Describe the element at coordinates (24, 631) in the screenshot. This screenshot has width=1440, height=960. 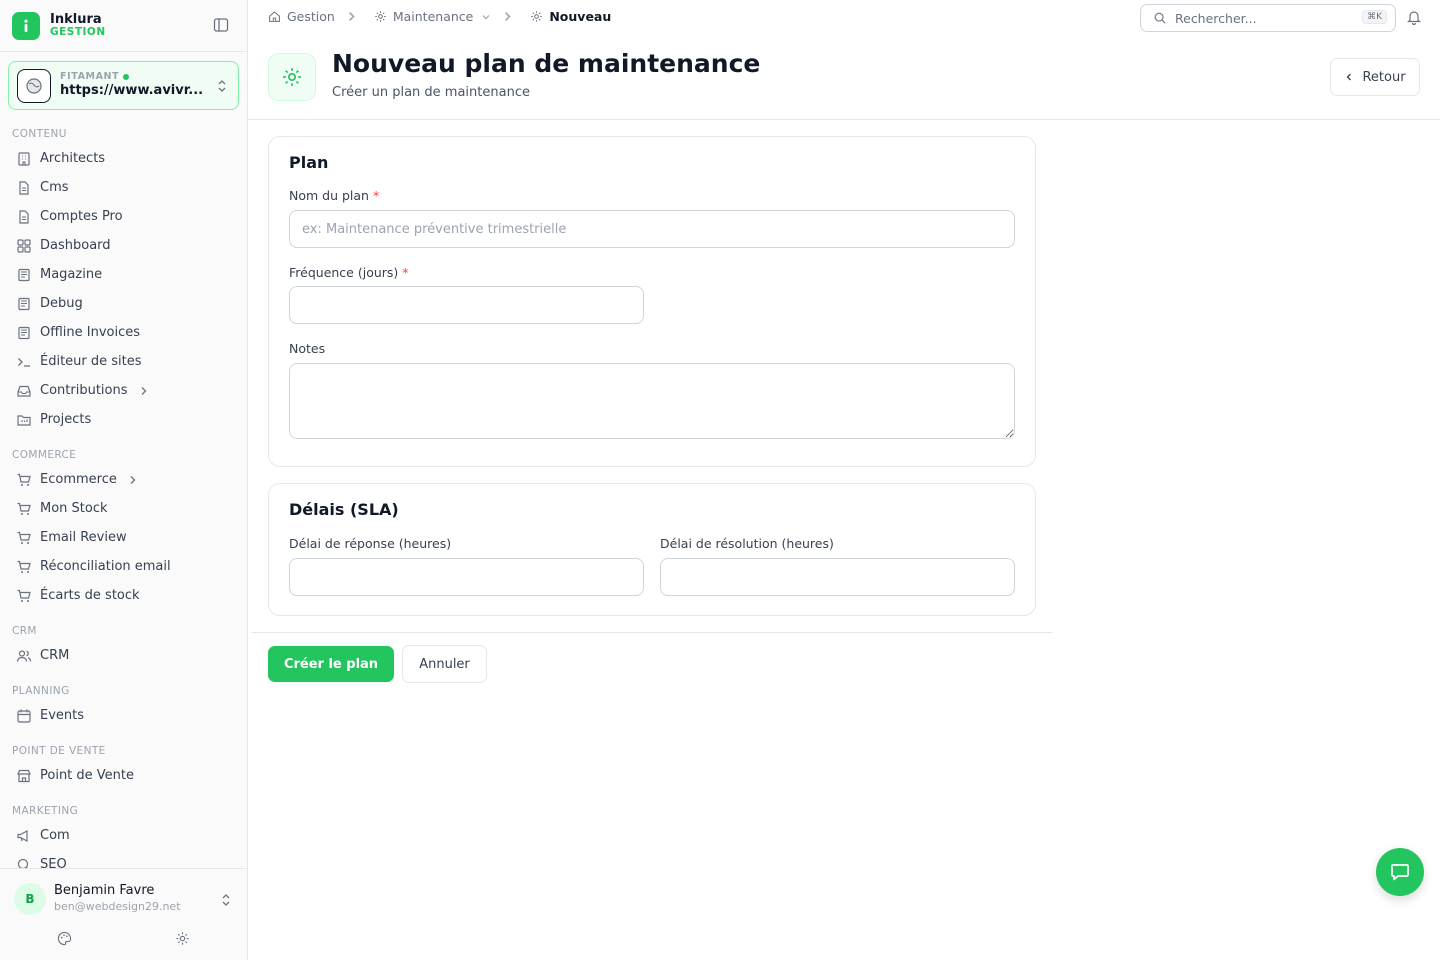
I see `section-title-crm: CRM` at that location.